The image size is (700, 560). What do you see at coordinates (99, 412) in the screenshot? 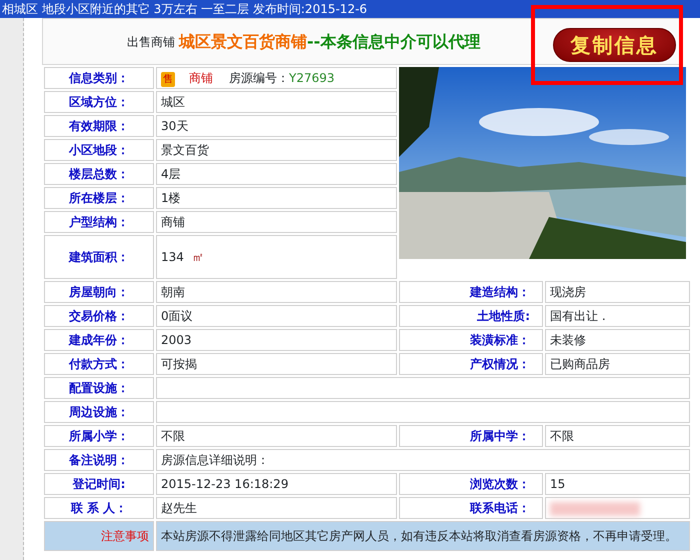
I see `field-label: 周边设施：` at bounding box center [99, 412].